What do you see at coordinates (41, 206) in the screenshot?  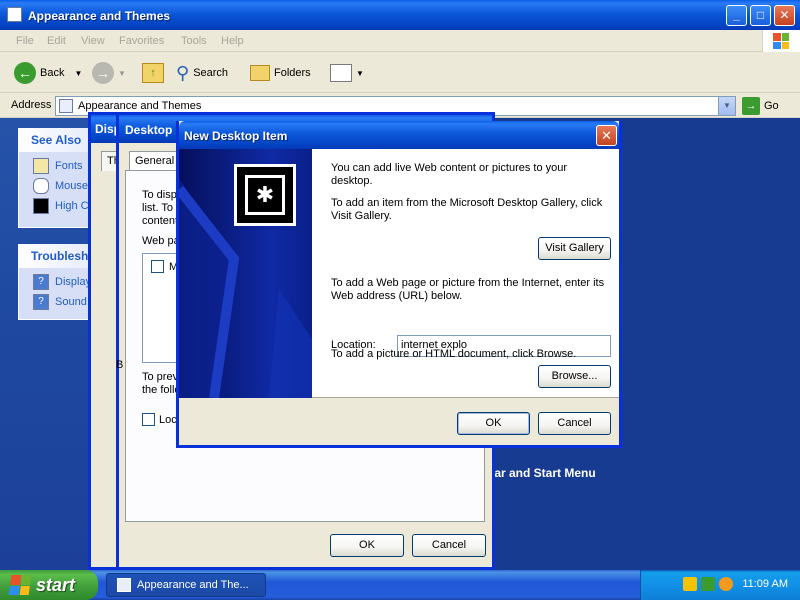 I see `high-contrast-icon` at bounding box center [41, 206].